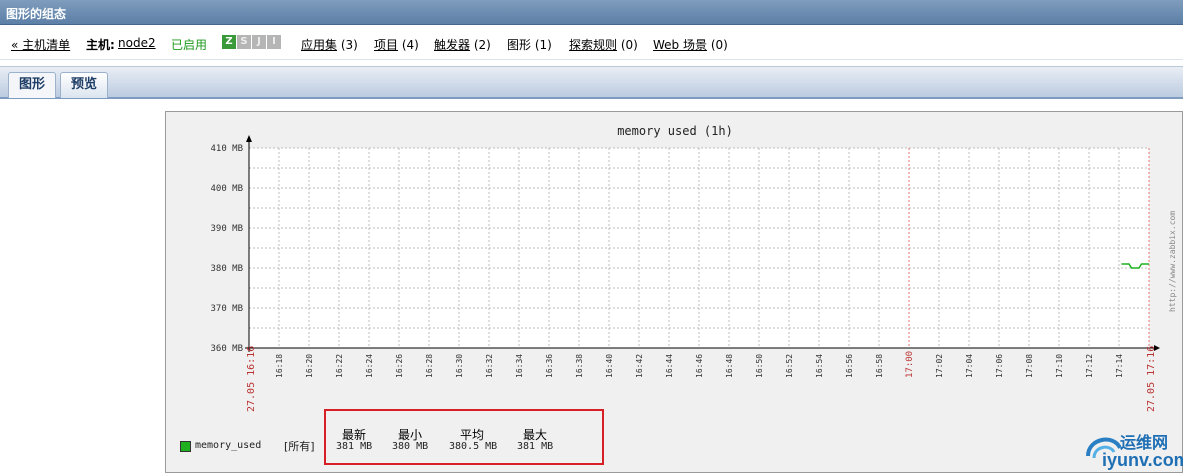 The image size is (1183, 473). I want to click on x-tick-label: 16:40, so click(609, 366).